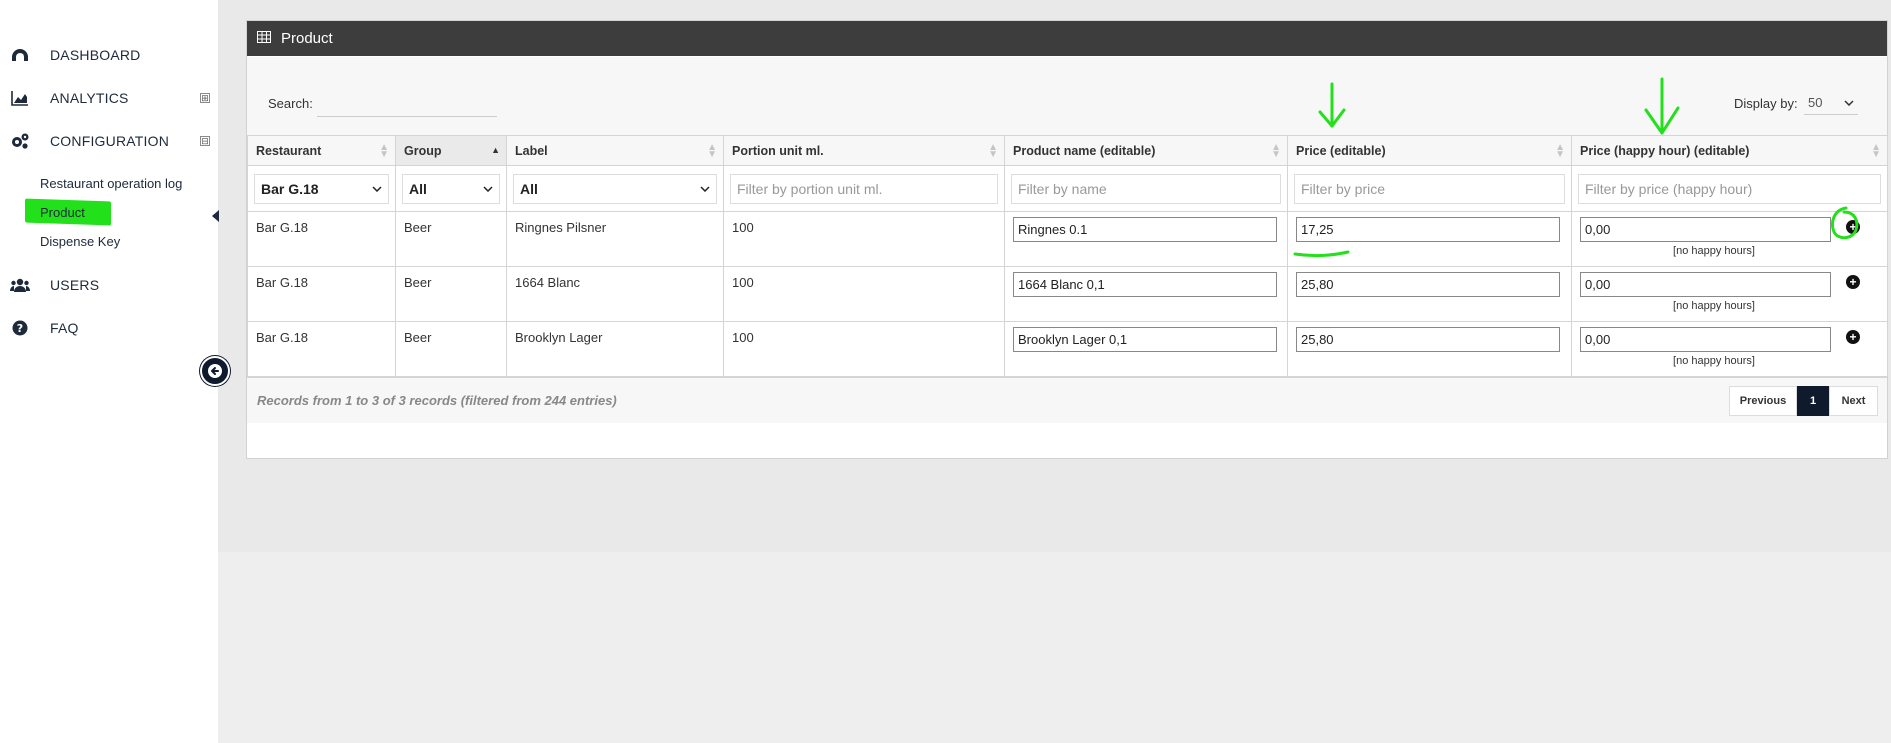  I want to click on column-header-group: Group ▲, so click(451, 150).